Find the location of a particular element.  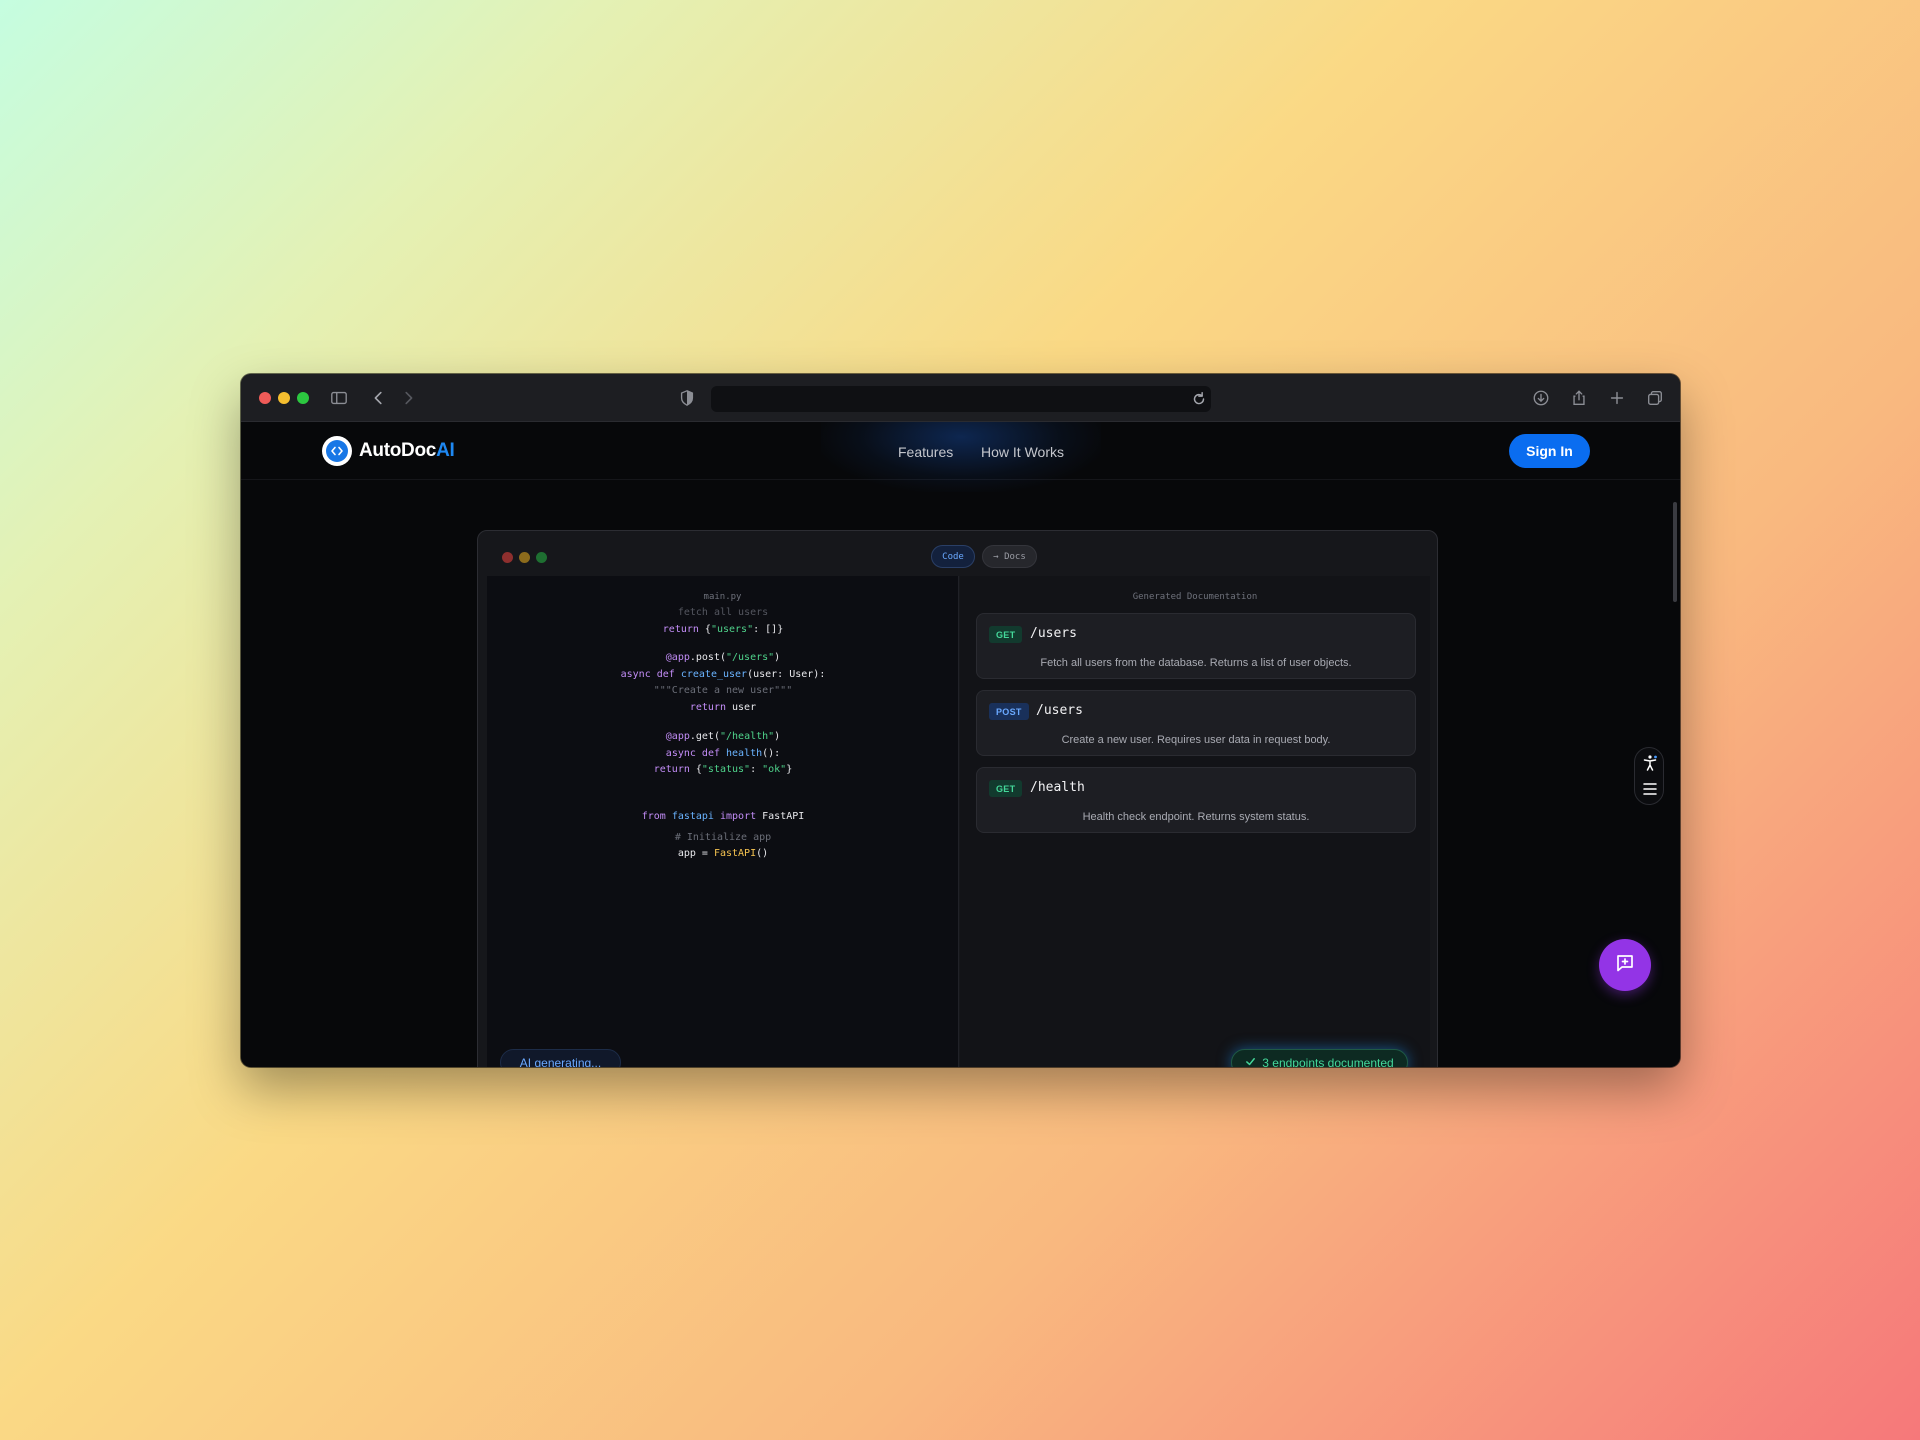

logo-wordmark-accent: AI is located at coordinates (445, 450).